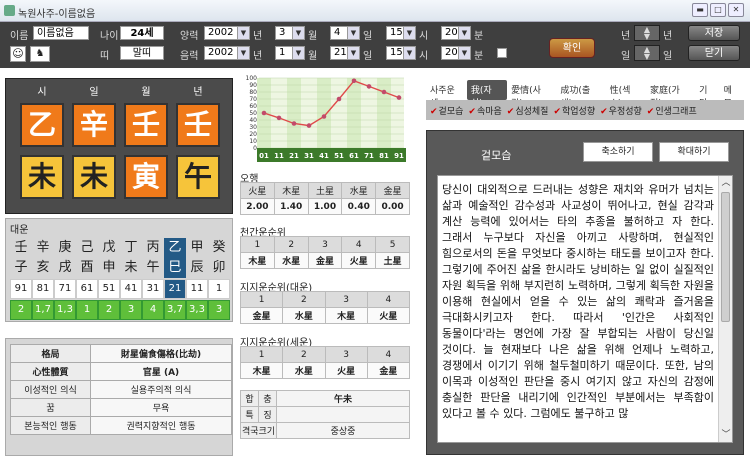 The image size is (750, 460). What do you see at coordinates (161, 389) in the screenshot?
I see `info-value: 실용주의적 의식` at bounding box center [161, 389].